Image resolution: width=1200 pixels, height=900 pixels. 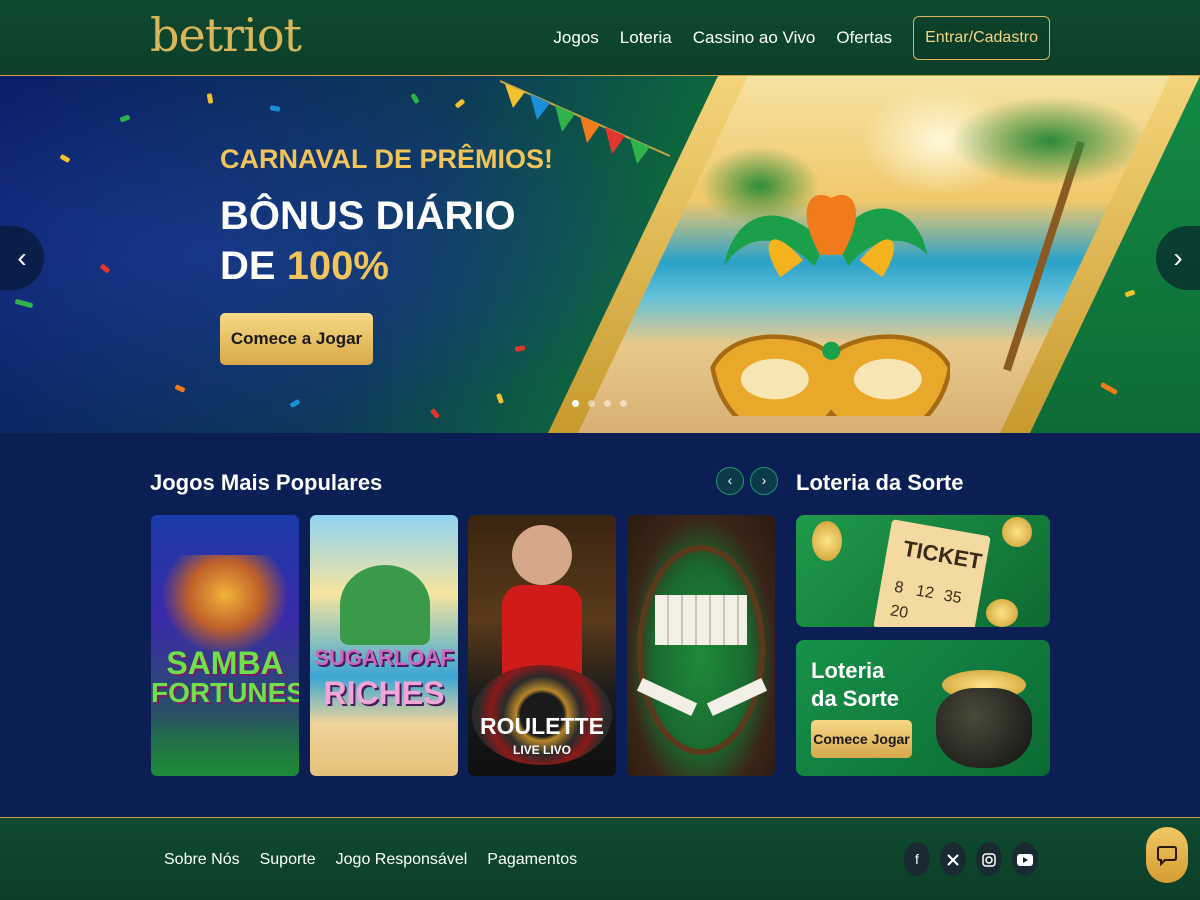 I want to click on lottery-ticket: TICKET 8 12 35 20, so click(x=932, y=573).